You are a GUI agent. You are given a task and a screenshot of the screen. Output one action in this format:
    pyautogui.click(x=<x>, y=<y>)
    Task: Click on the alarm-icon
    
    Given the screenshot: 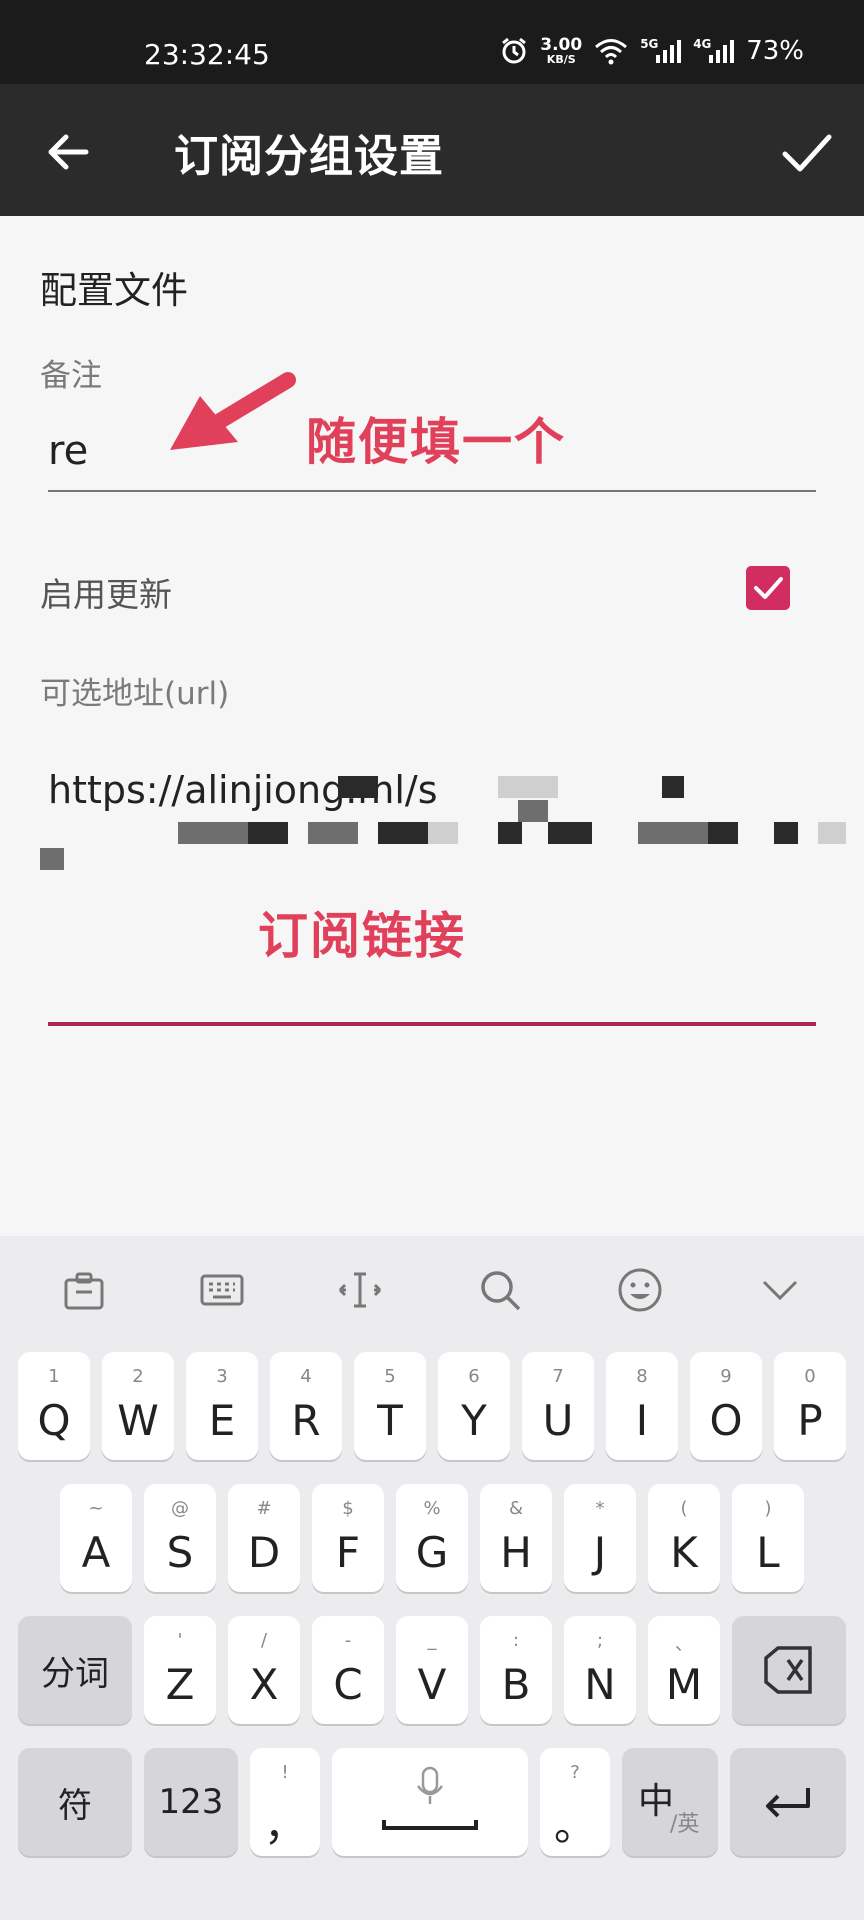 What is the action you would take?
    pyautogui.click(x=514, y=50)
    